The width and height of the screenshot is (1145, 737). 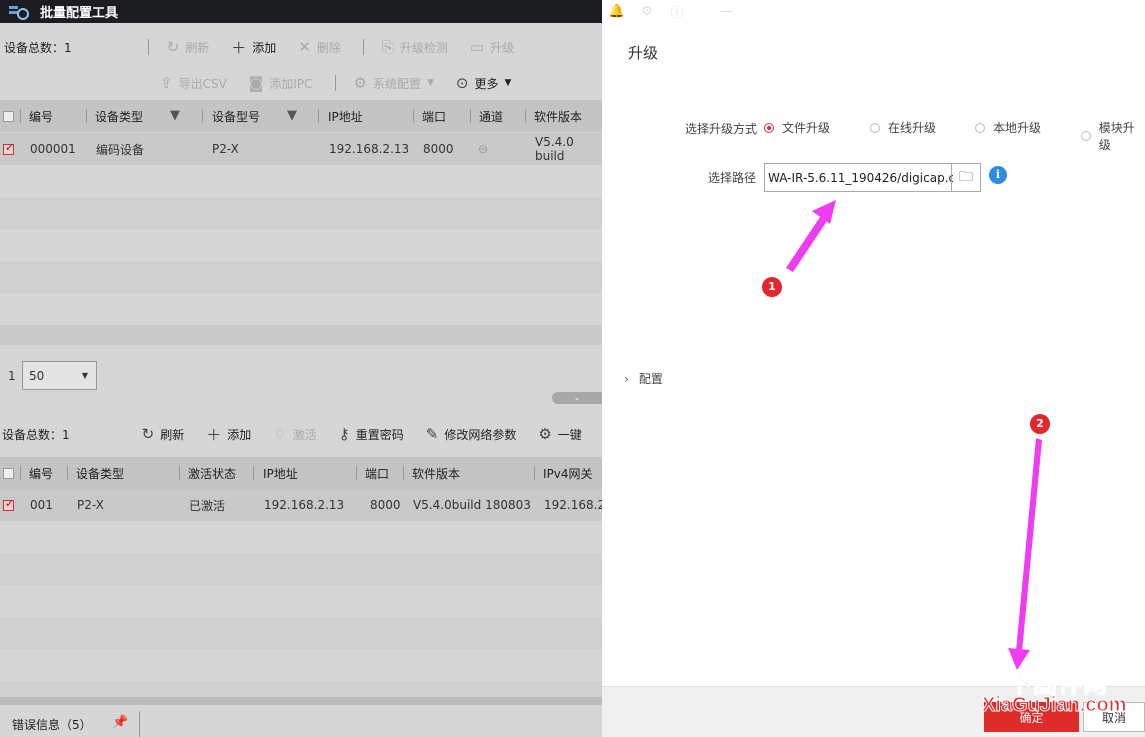 What do you see at coordinates (193, 83) in the screenshot?
I see `export-csv-button: ⇪ 导出CSV` at bounding box center [193, 83].